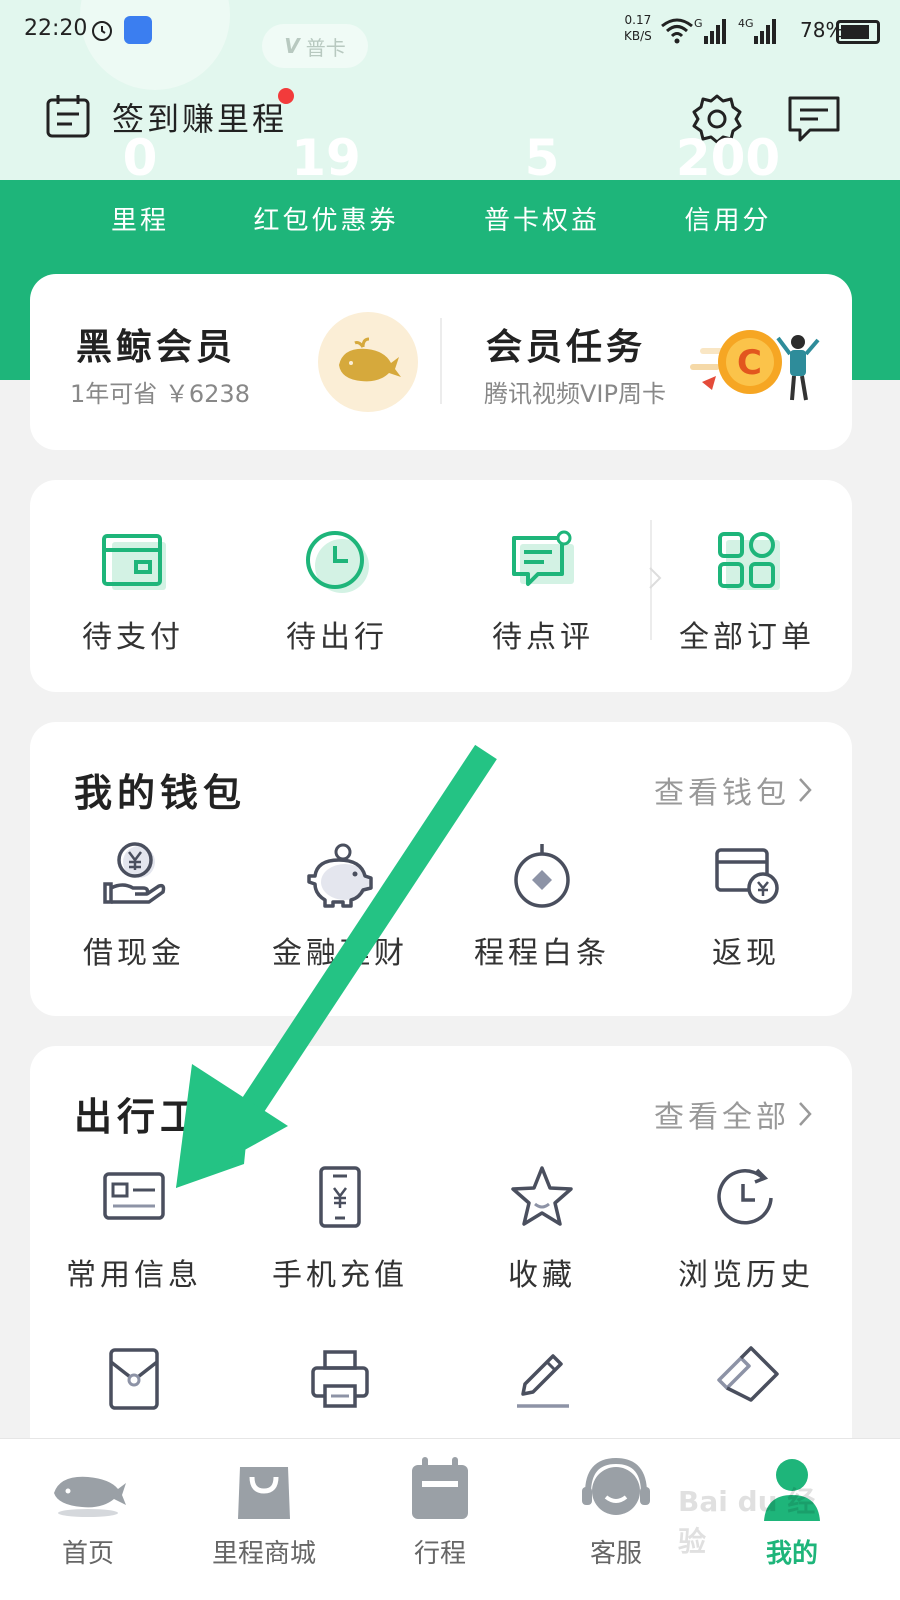 This screenshot has height=1600, width=900. I want to click on nav-home: 首页, so click(88, 1509).